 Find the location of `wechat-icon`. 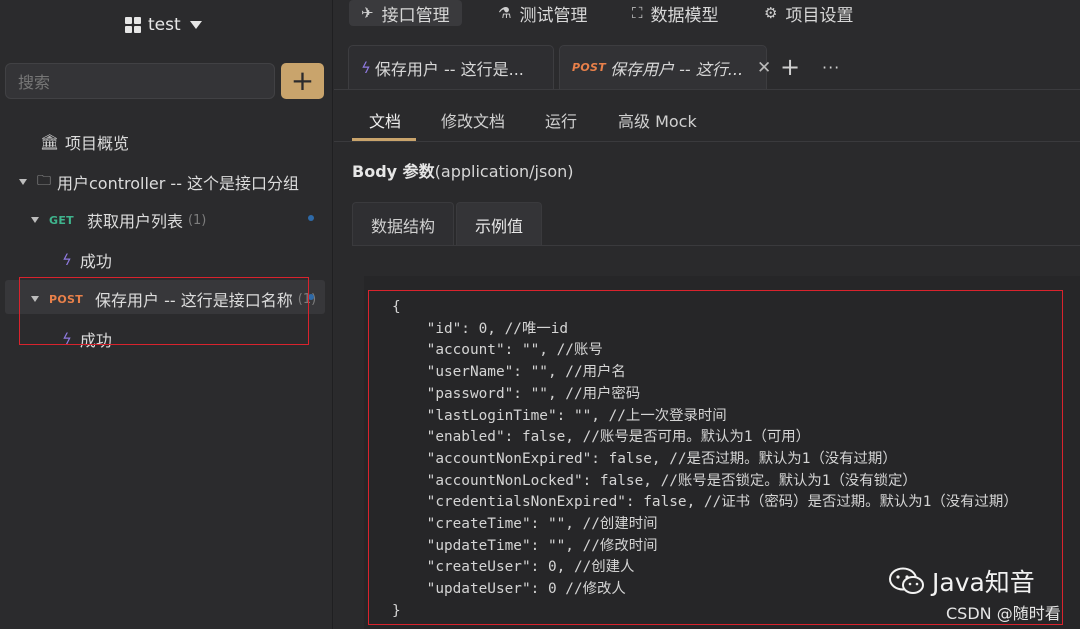

wechat-icon is located at coordinates (906, 580).